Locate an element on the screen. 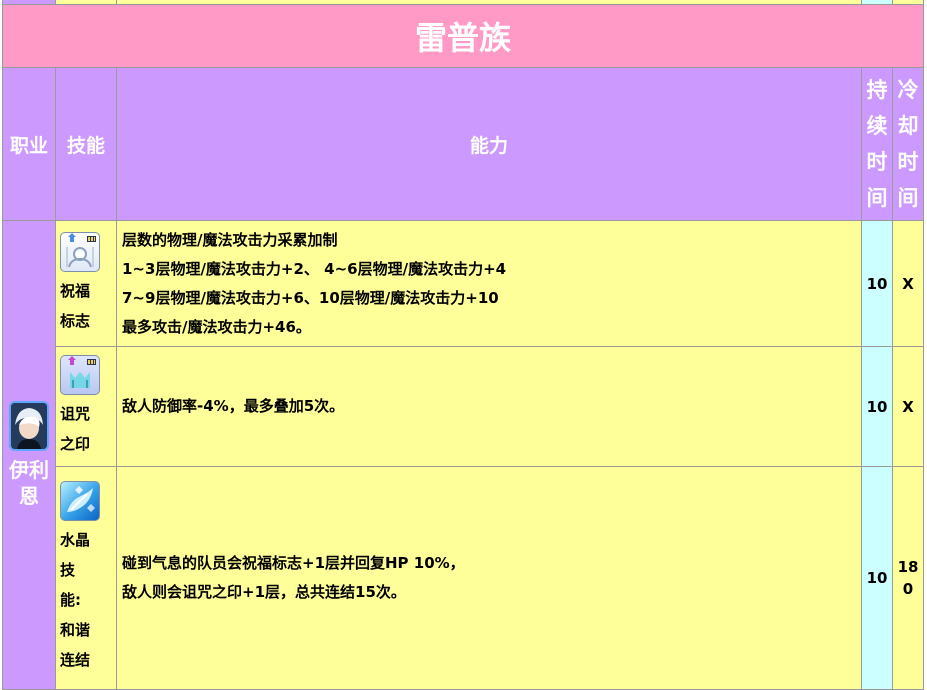 Image resolution: width=927 pixels, height=690 pixels. header-job: 职业 is located at coordinates (29, 144).